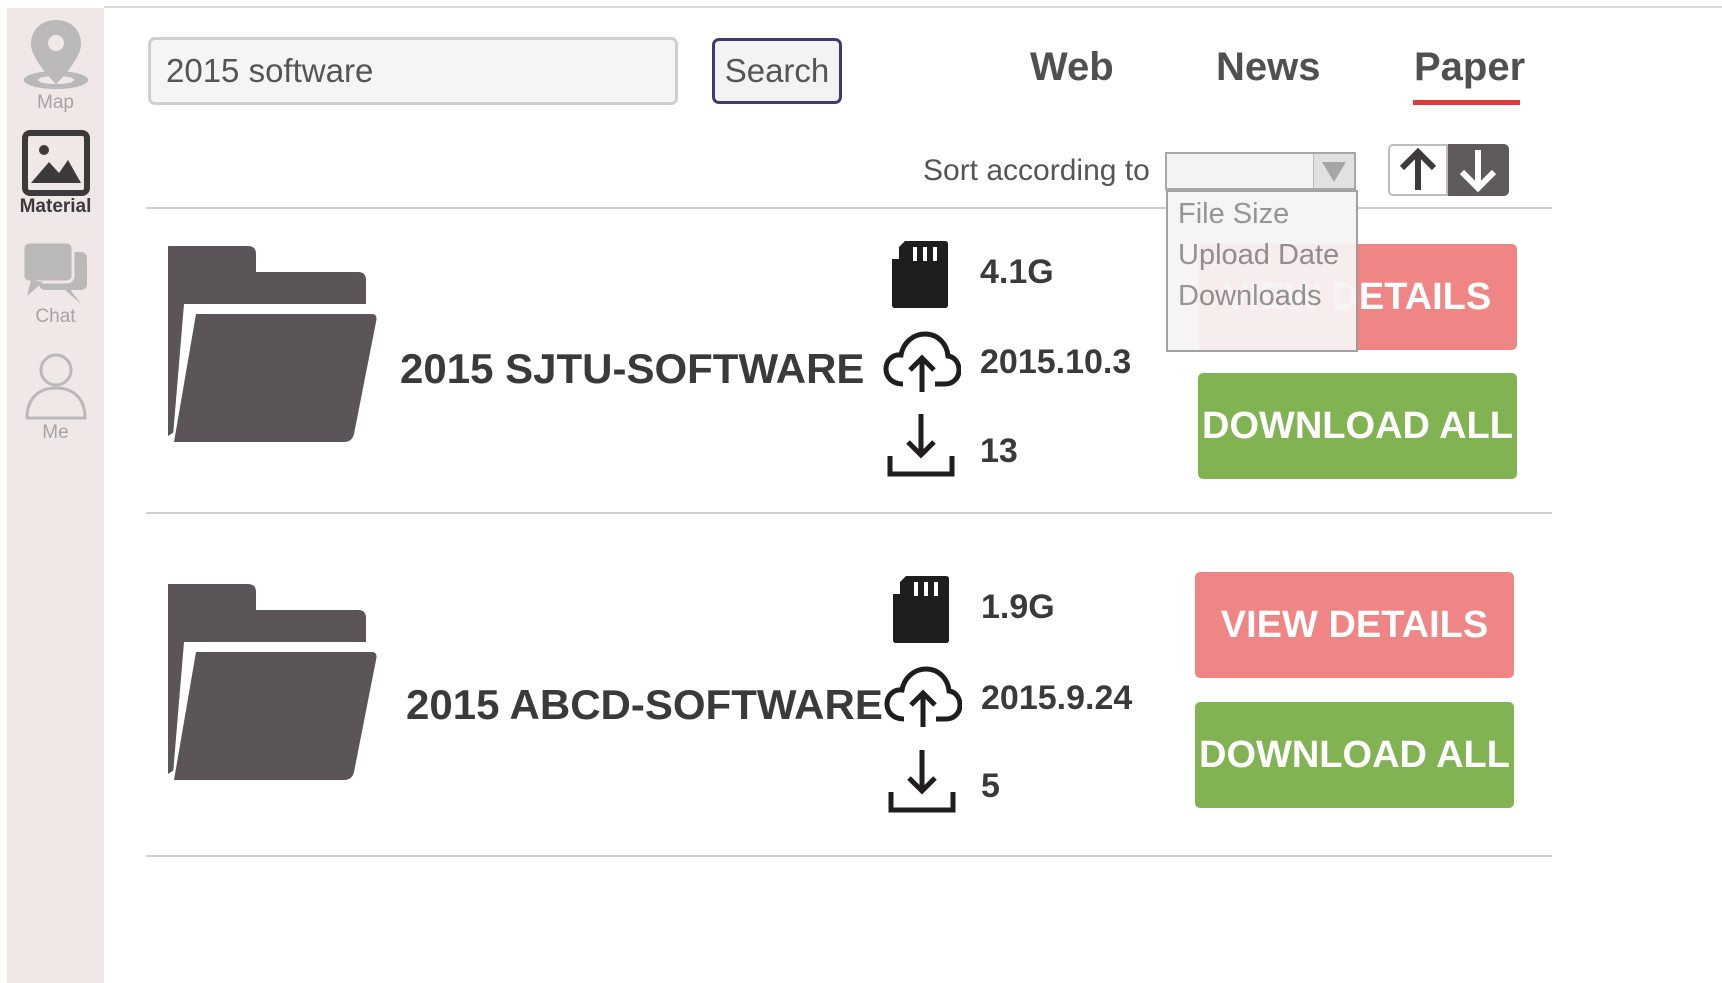  What do you see at coordinates (55, 316) in the screenshot?
I see `sidebar-item-label: Chat` at bounding box center [55, 316].